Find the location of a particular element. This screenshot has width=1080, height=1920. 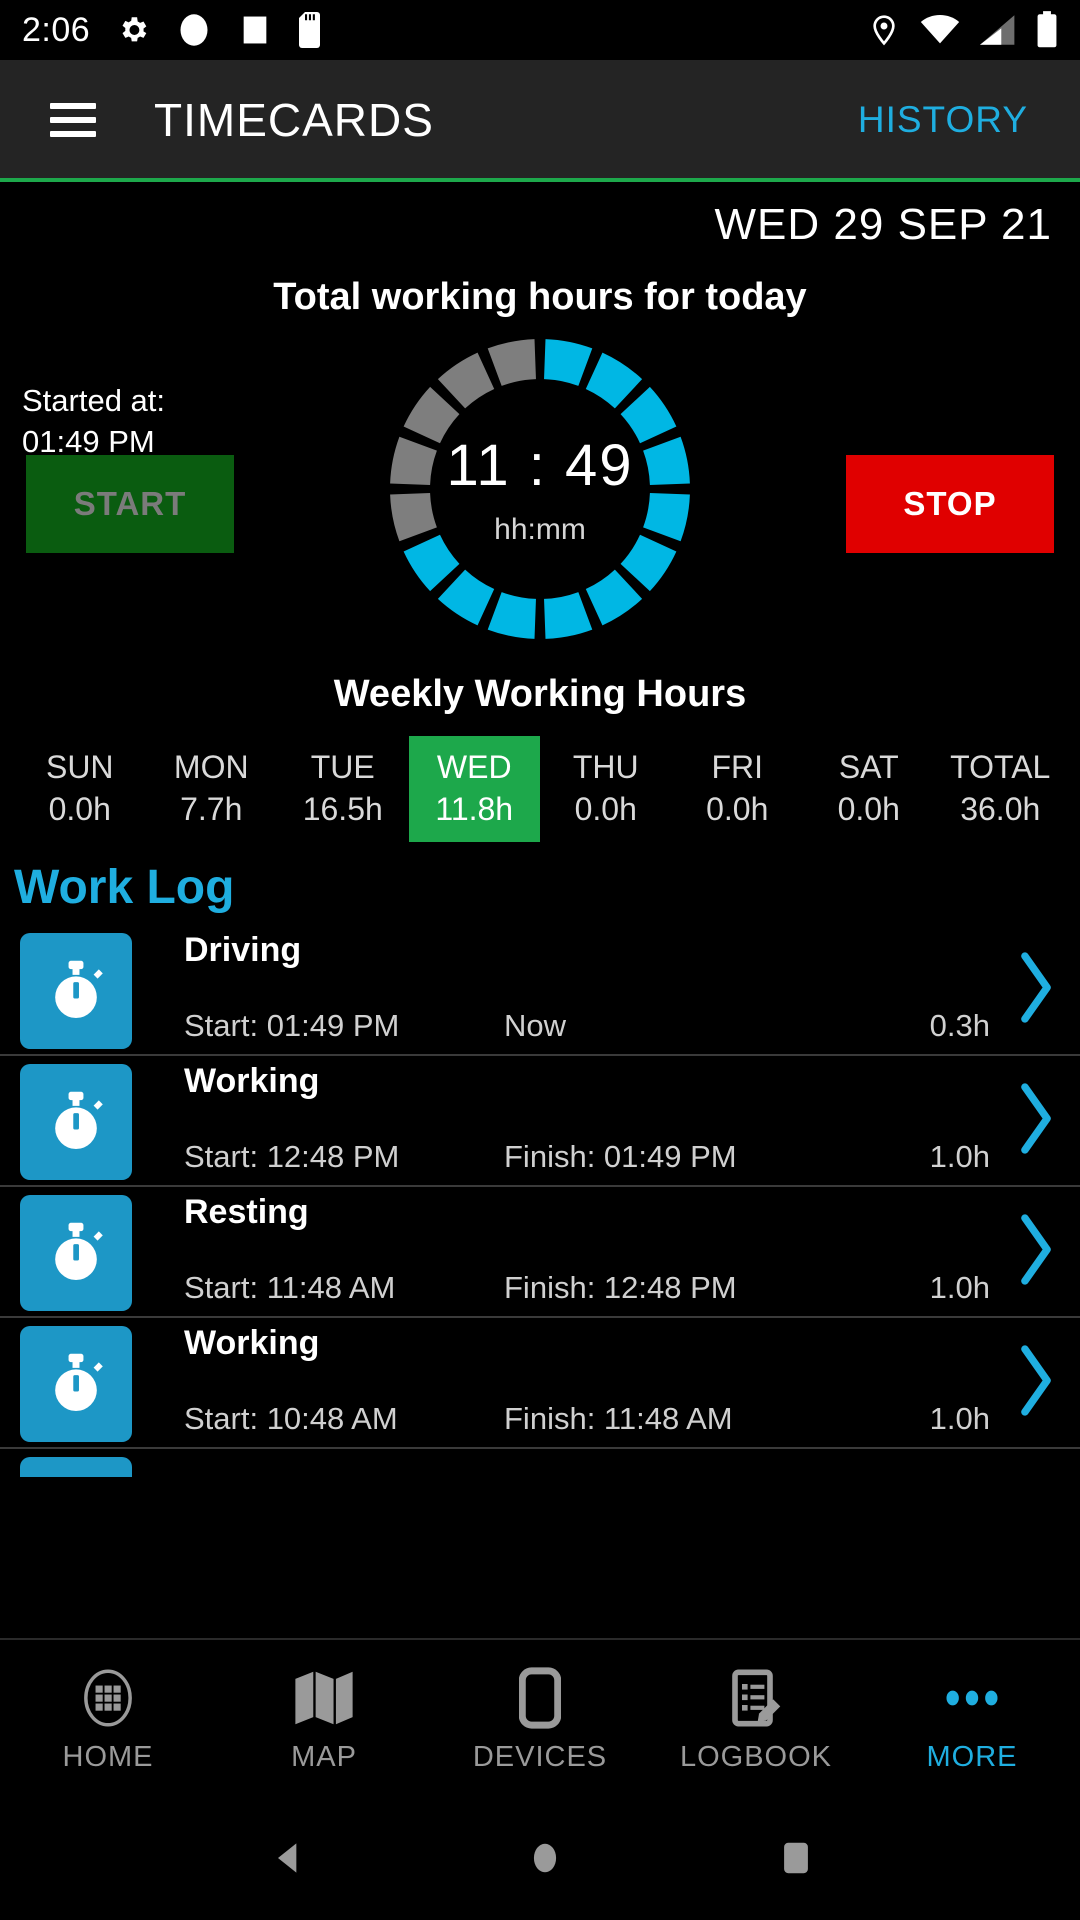

timer-gauge: 11 : 49 hh:mm is located at coordinates (540, 489).